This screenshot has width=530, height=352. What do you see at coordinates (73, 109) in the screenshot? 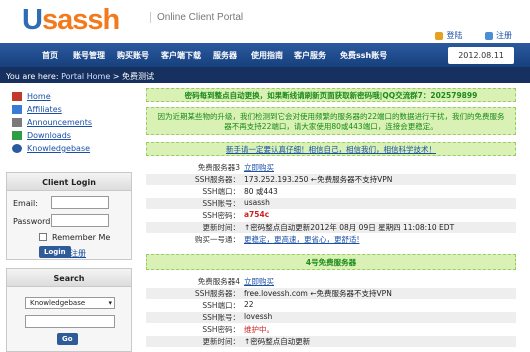
I see `sidebar-item-affiliates: Affiliates` at bounding box center [73, 109].